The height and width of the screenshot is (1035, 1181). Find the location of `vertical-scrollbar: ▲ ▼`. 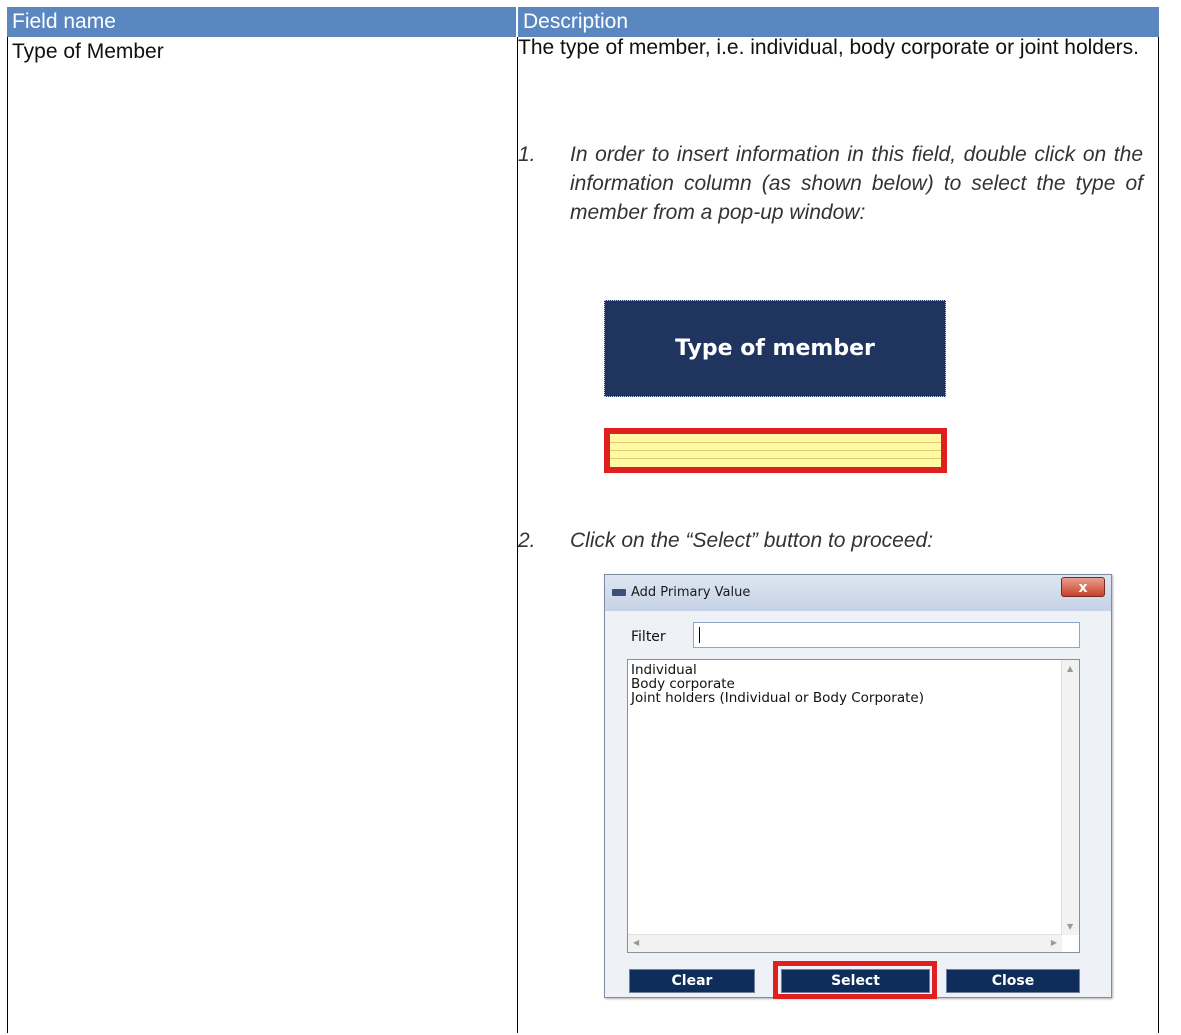

vertical-scrollbar: ▲ ▼ is located at coordinates (1070, 797).